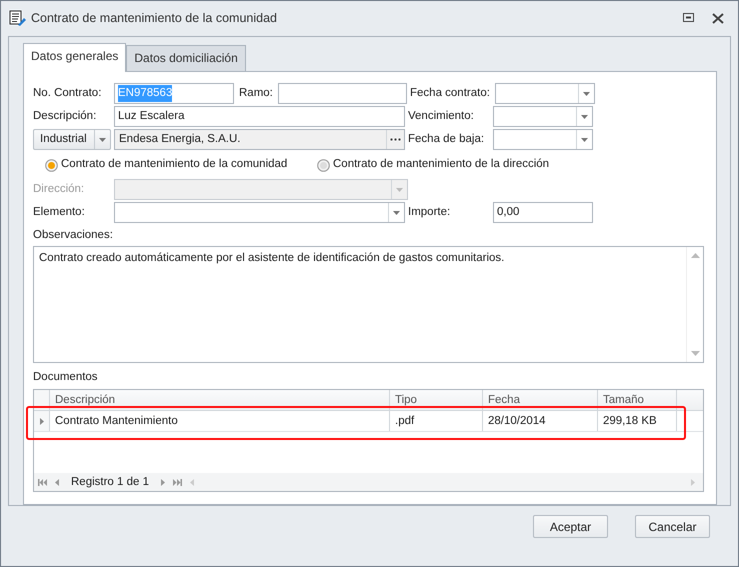 The height and width of the screenshot is (567, 739). I want to click on dialog-button: Aceptar, so click(570, 526).